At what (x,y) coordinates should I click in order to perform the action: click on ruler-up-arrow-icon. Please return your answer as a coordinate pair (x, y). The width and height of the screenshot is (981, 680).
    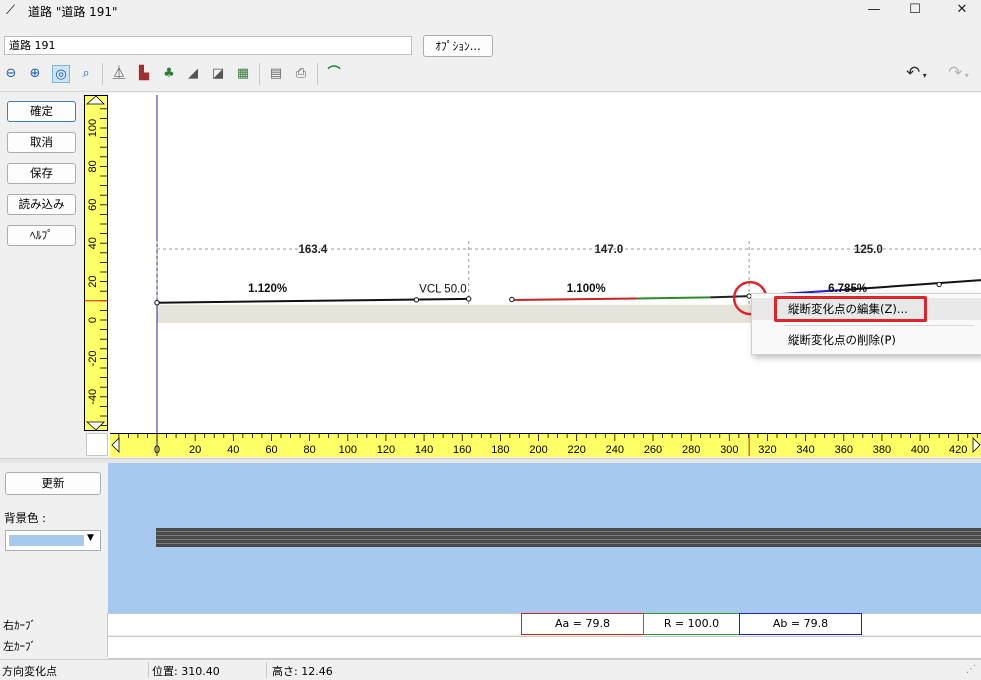
    Looking at the image, I should click on (95, 100).